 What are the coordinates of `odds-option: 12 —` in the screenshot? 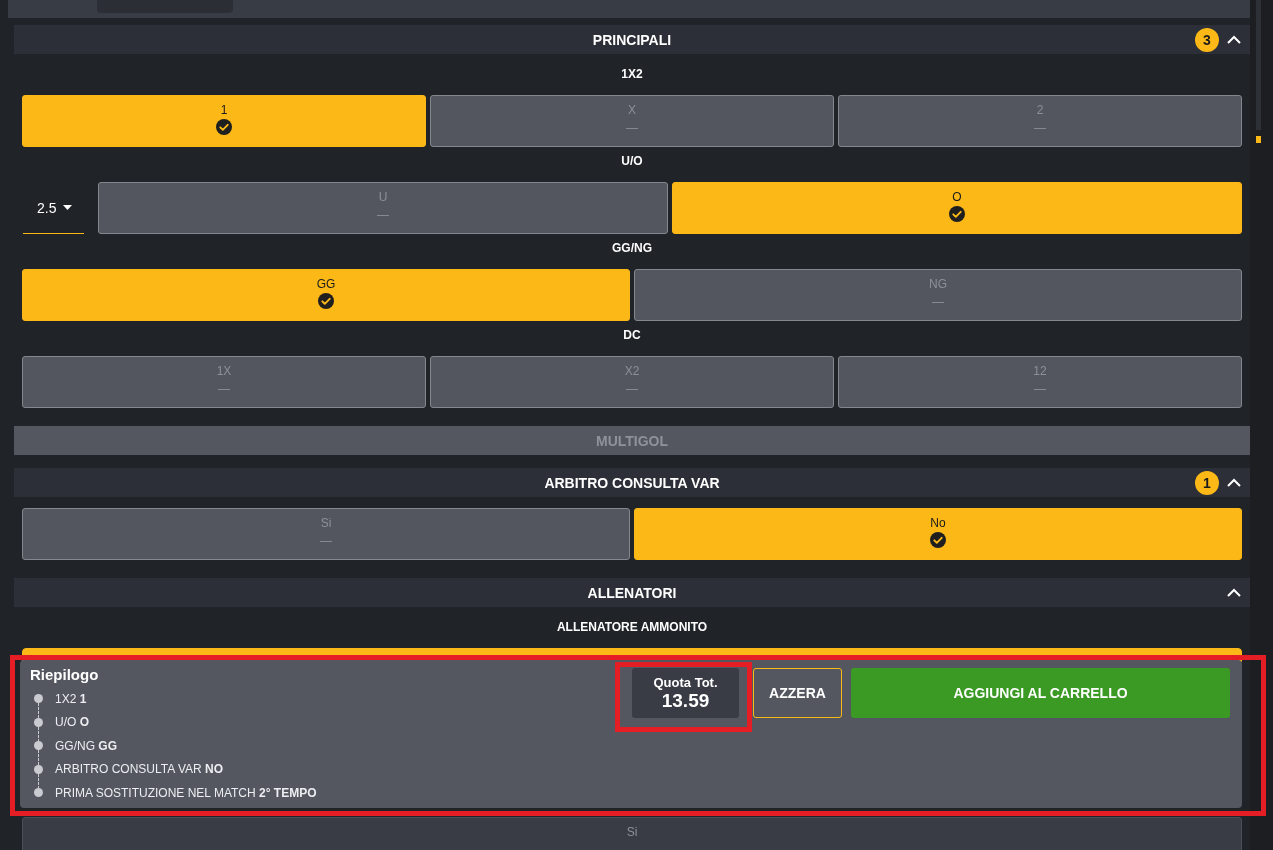 It's located at (1040, 382).